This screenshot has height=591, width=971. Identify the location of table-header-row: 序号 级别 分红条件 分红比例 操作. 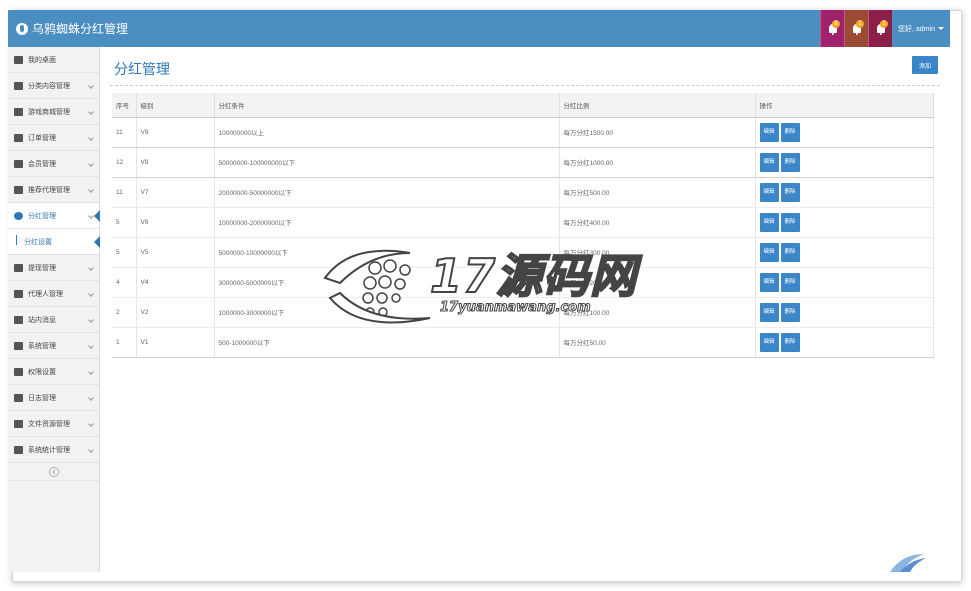
(523, 105).